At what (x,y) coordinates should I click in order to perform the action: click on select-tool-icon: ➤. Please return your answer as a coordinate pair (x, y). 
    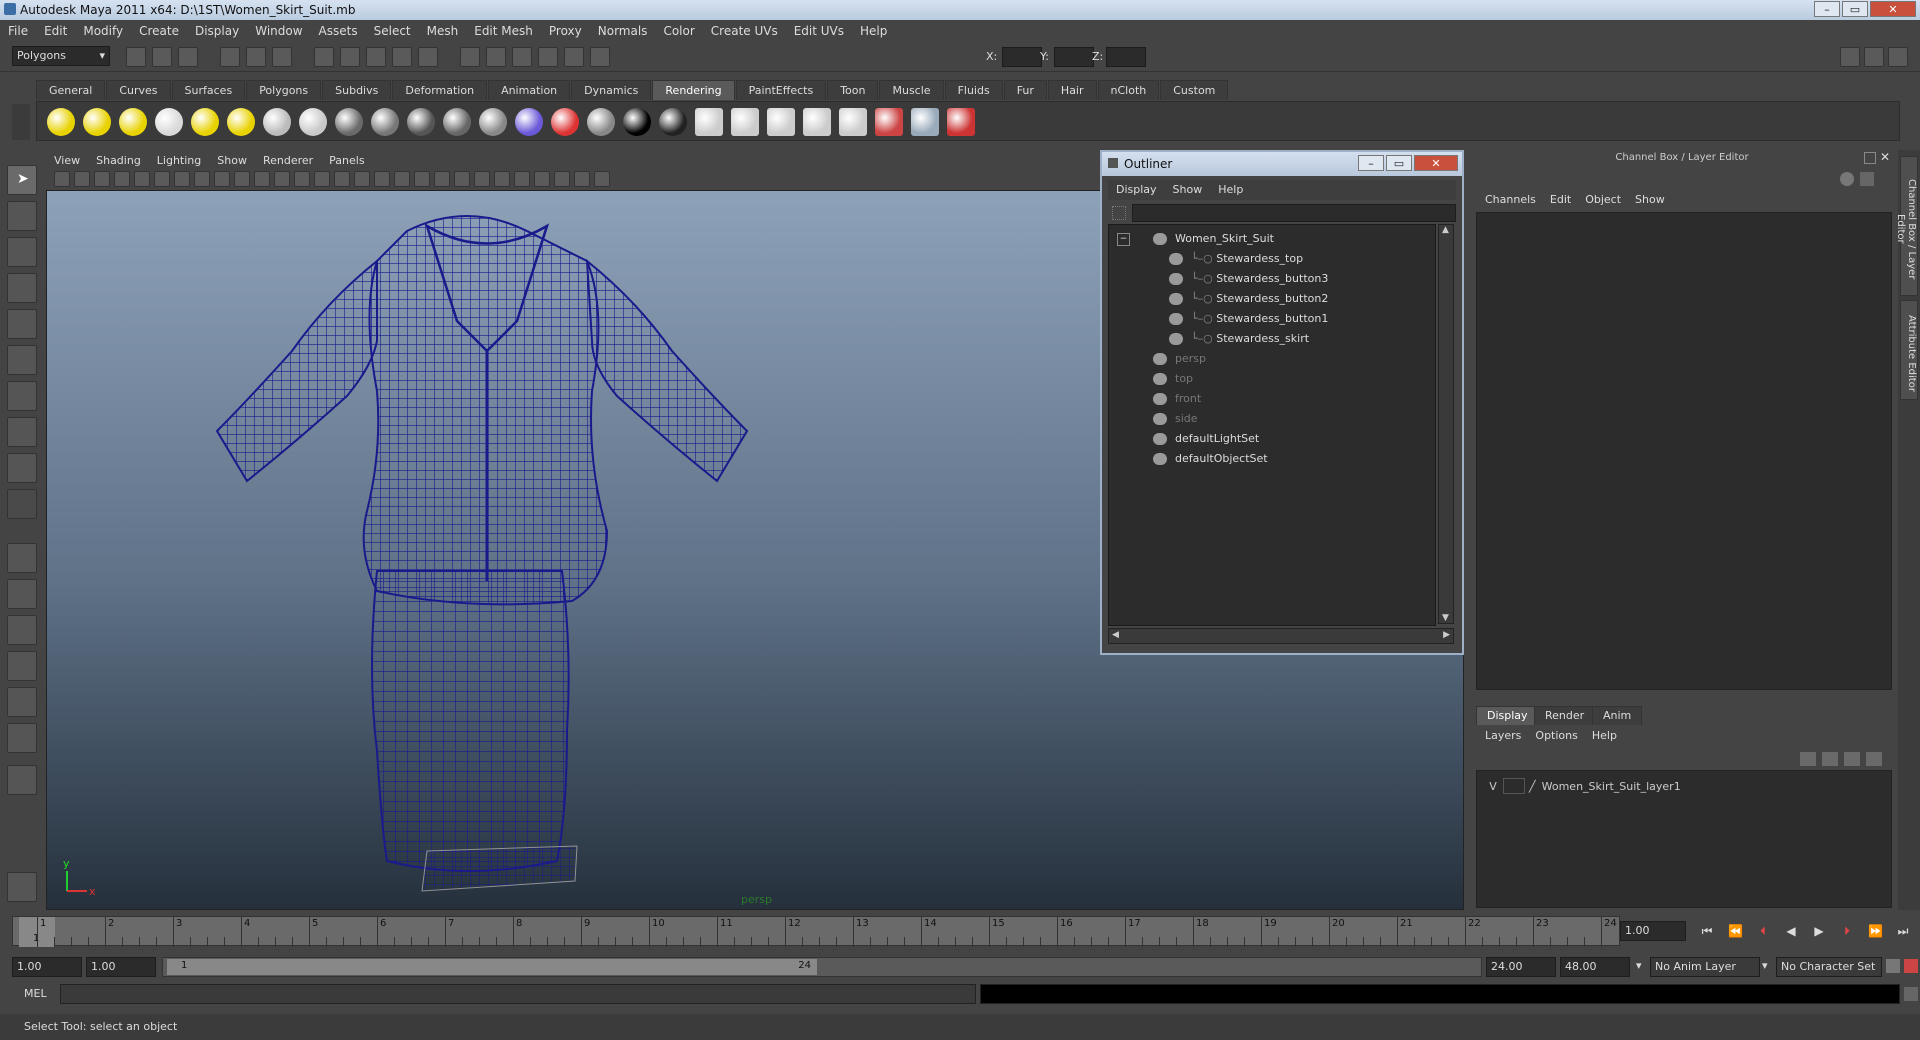
    Looking at the image, I should click on (22, 180).